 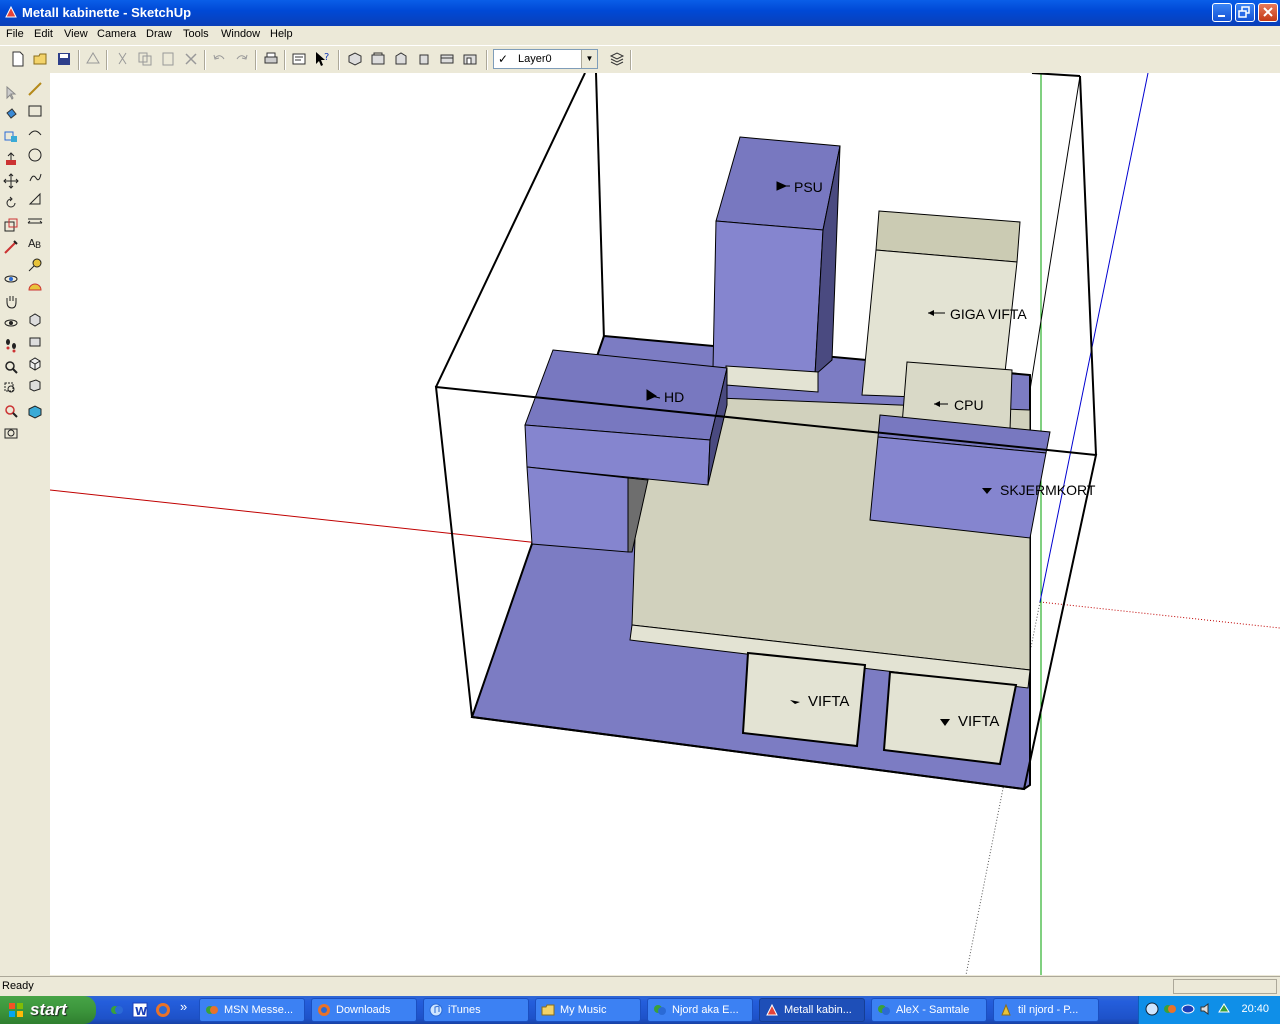 What do you see at coordinates (1222, 12) in the screenshot?
I see `minimize-button` at bounding box center [1222, 12].